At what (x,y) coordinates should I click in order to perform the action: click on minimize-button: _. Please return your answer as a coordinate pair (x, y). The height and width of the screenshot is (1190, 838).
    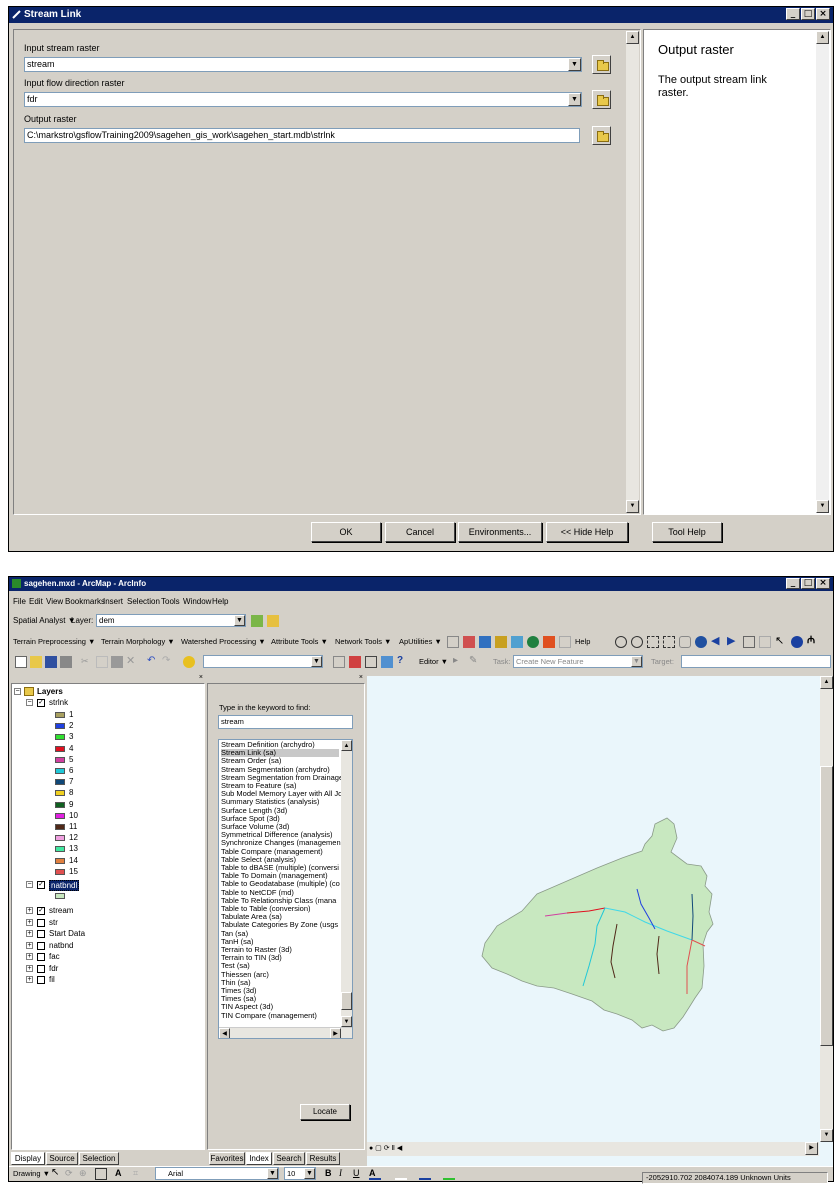
    Looking at the image, I should click on (793, 583).